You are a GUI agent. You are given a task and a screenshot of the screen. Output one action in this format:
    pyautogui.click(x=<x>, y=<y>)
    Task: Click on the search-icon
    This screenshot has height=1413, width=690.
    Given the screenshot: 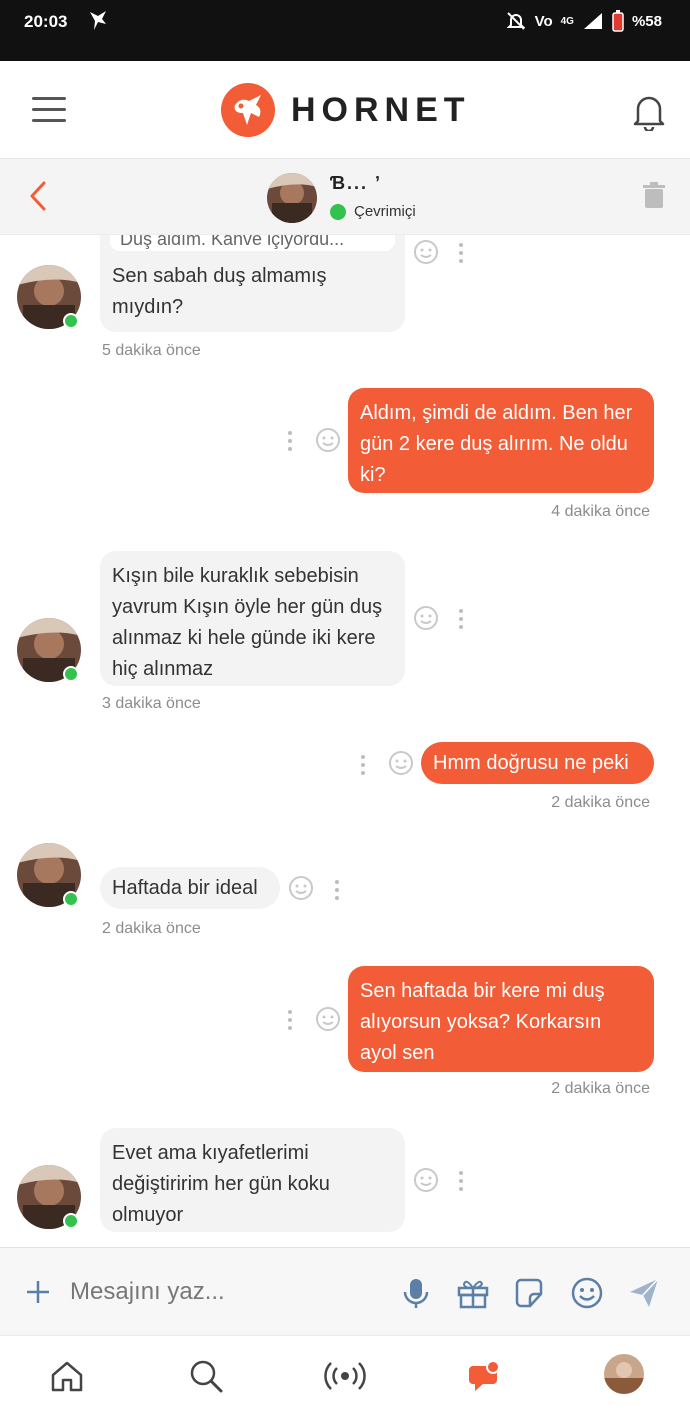 What is the action you would take?
    pyautogui.click(x=206, y=1376)
    